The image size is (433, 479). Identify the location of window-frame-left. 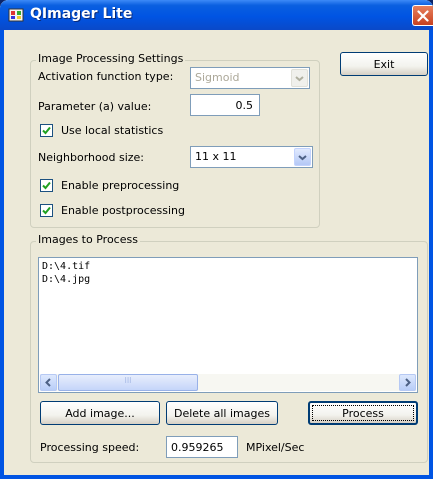
(2, 254).